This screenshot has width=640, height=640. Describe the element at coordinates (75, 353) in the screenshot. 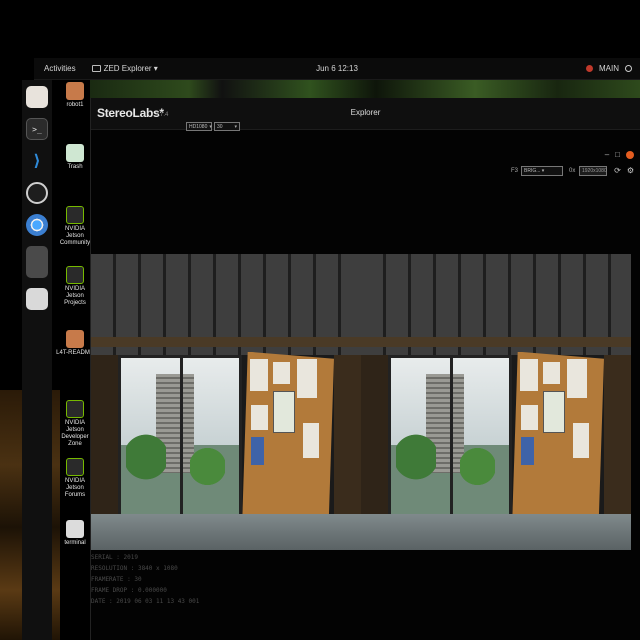

I see `desktop-icon-label: L4T-README` at that location.